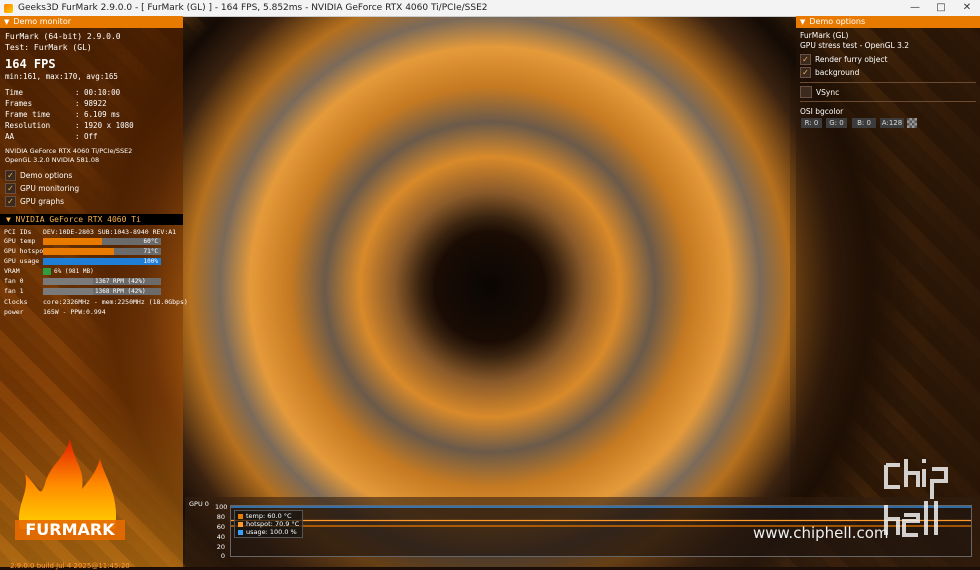  What do you see at coordinates (69, 125) in the screenshot?
I see `stat-resolution: Resolution: 1920 x 1080` at bounding box center [69, 125].